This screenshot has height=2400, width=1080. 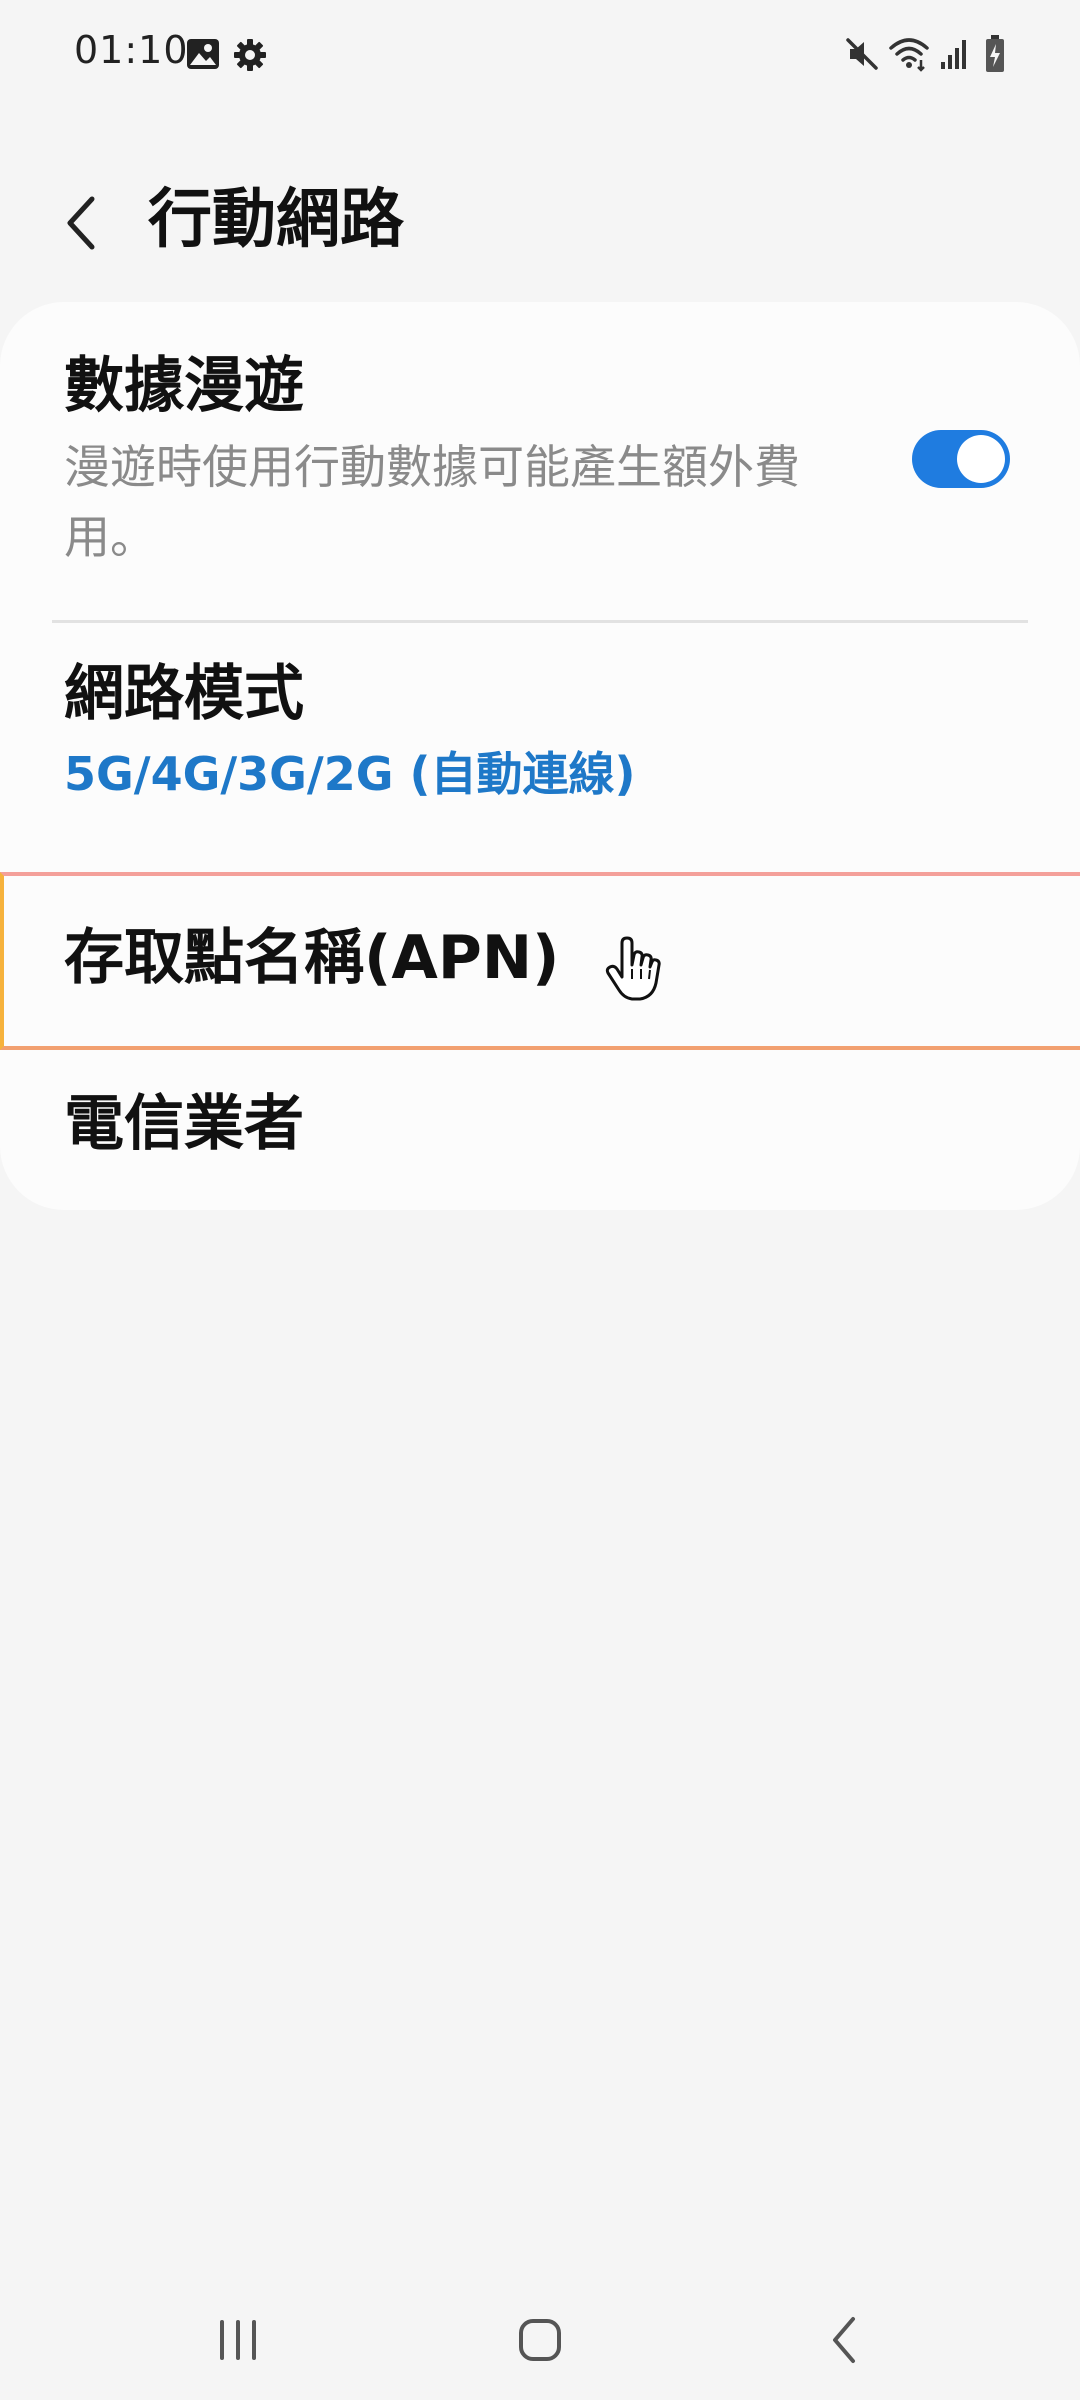 I want to click on recent-apps-button, so click(x=238, y=2340).